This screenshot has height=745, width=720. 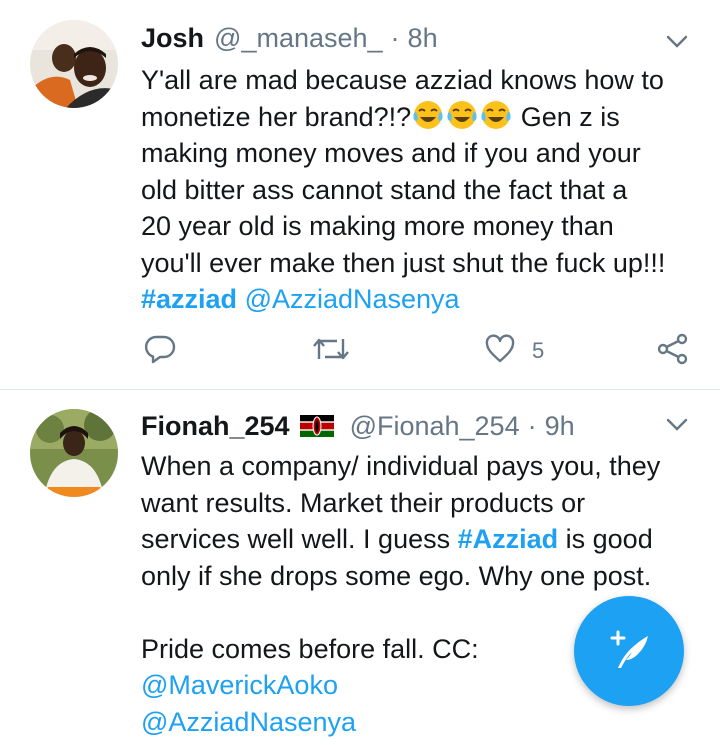 I want to click on hashtag-link: #azziad, so click(x=189, y=299).